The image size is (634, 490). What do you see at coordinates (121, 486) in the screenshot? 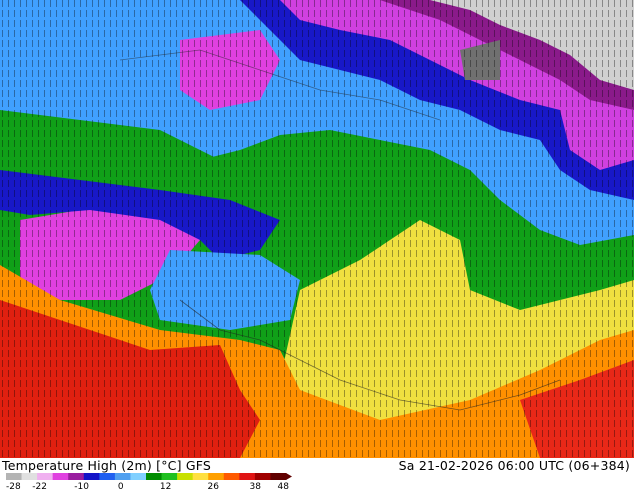
I see `legend-tick-label: 0` at bounding box center [121, 486].